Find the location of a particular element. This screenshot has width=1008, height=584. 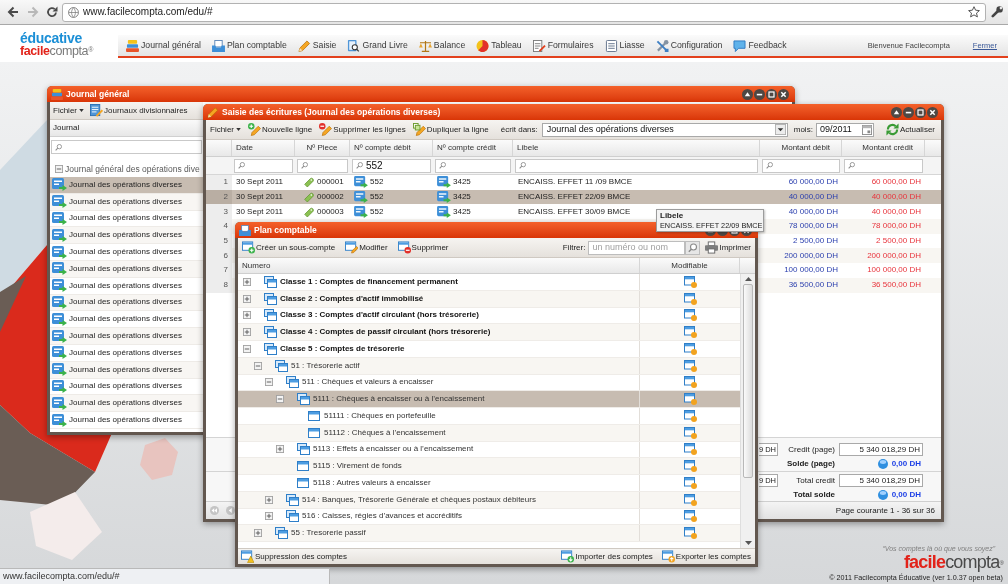

tree-item: Classe 1 : Comptes de financement permanent is located at coordinates (489, 282).